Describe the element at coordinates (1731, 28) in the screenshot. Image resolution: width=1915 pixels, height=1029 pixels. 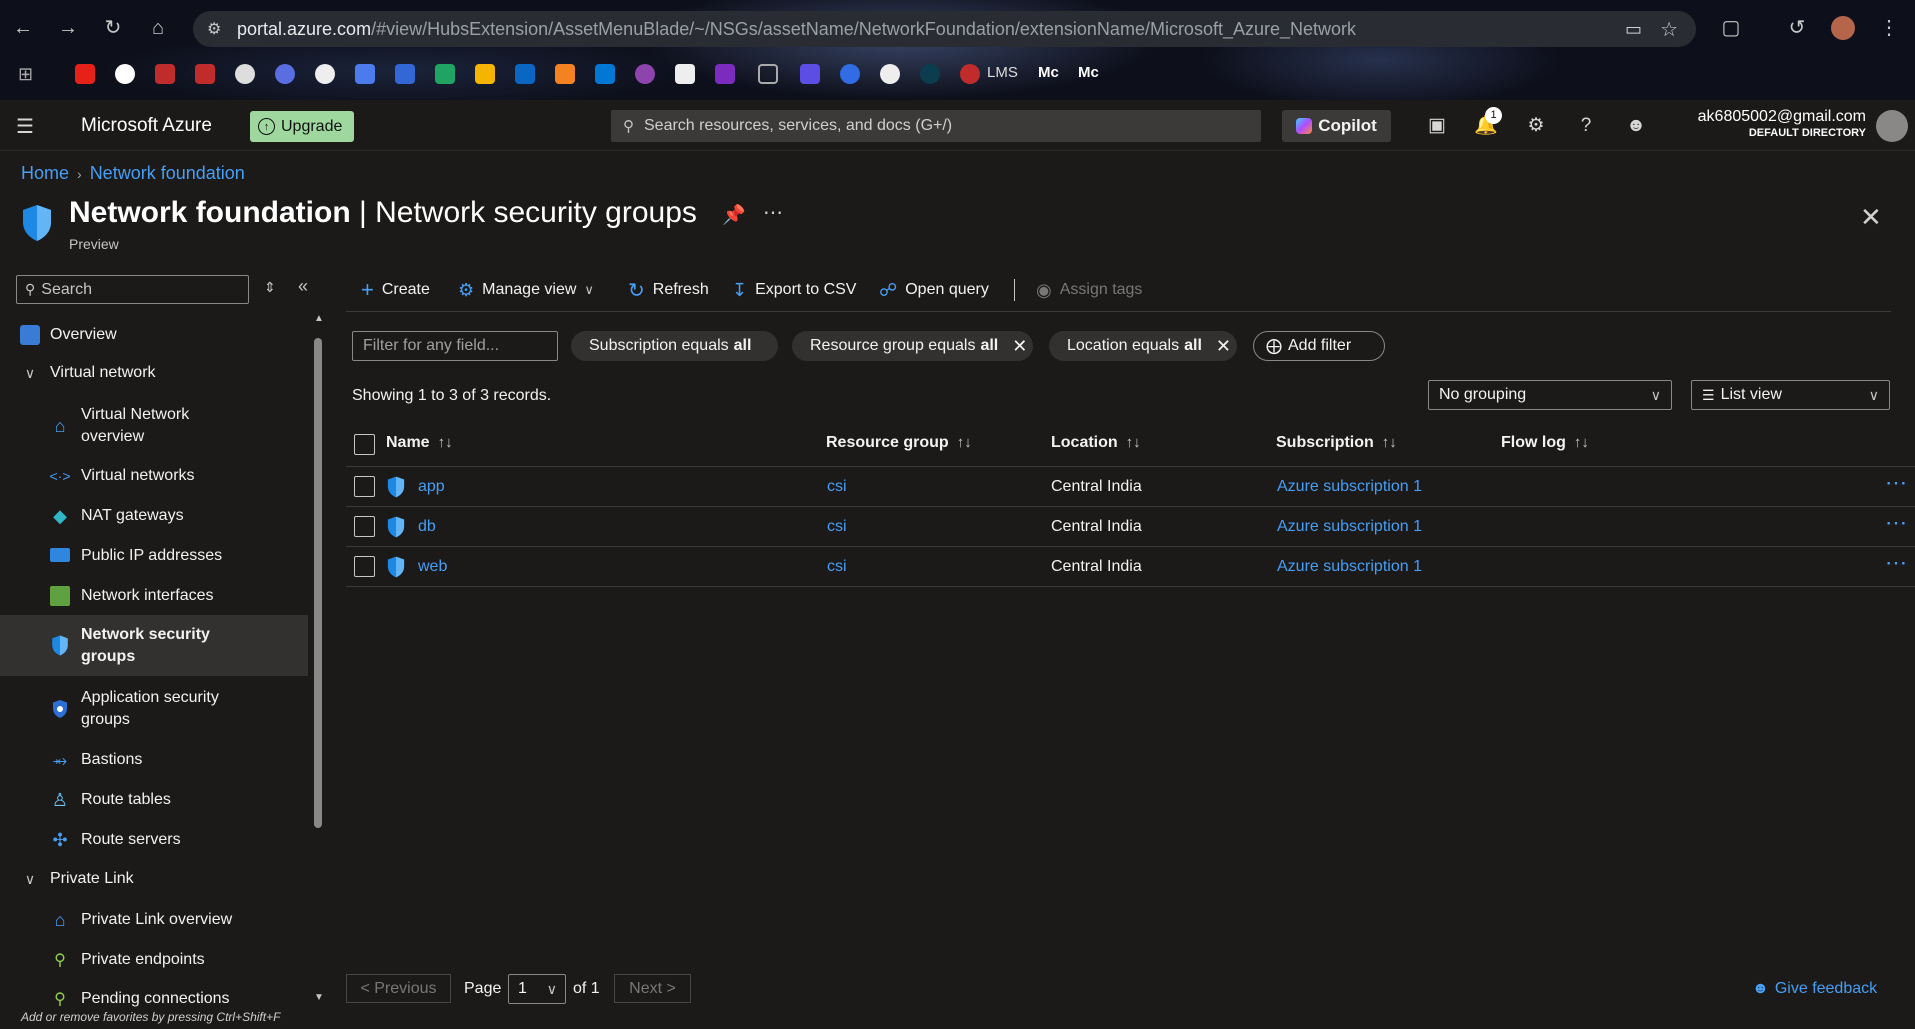
I see `extensions-icon: ▢` at that location.